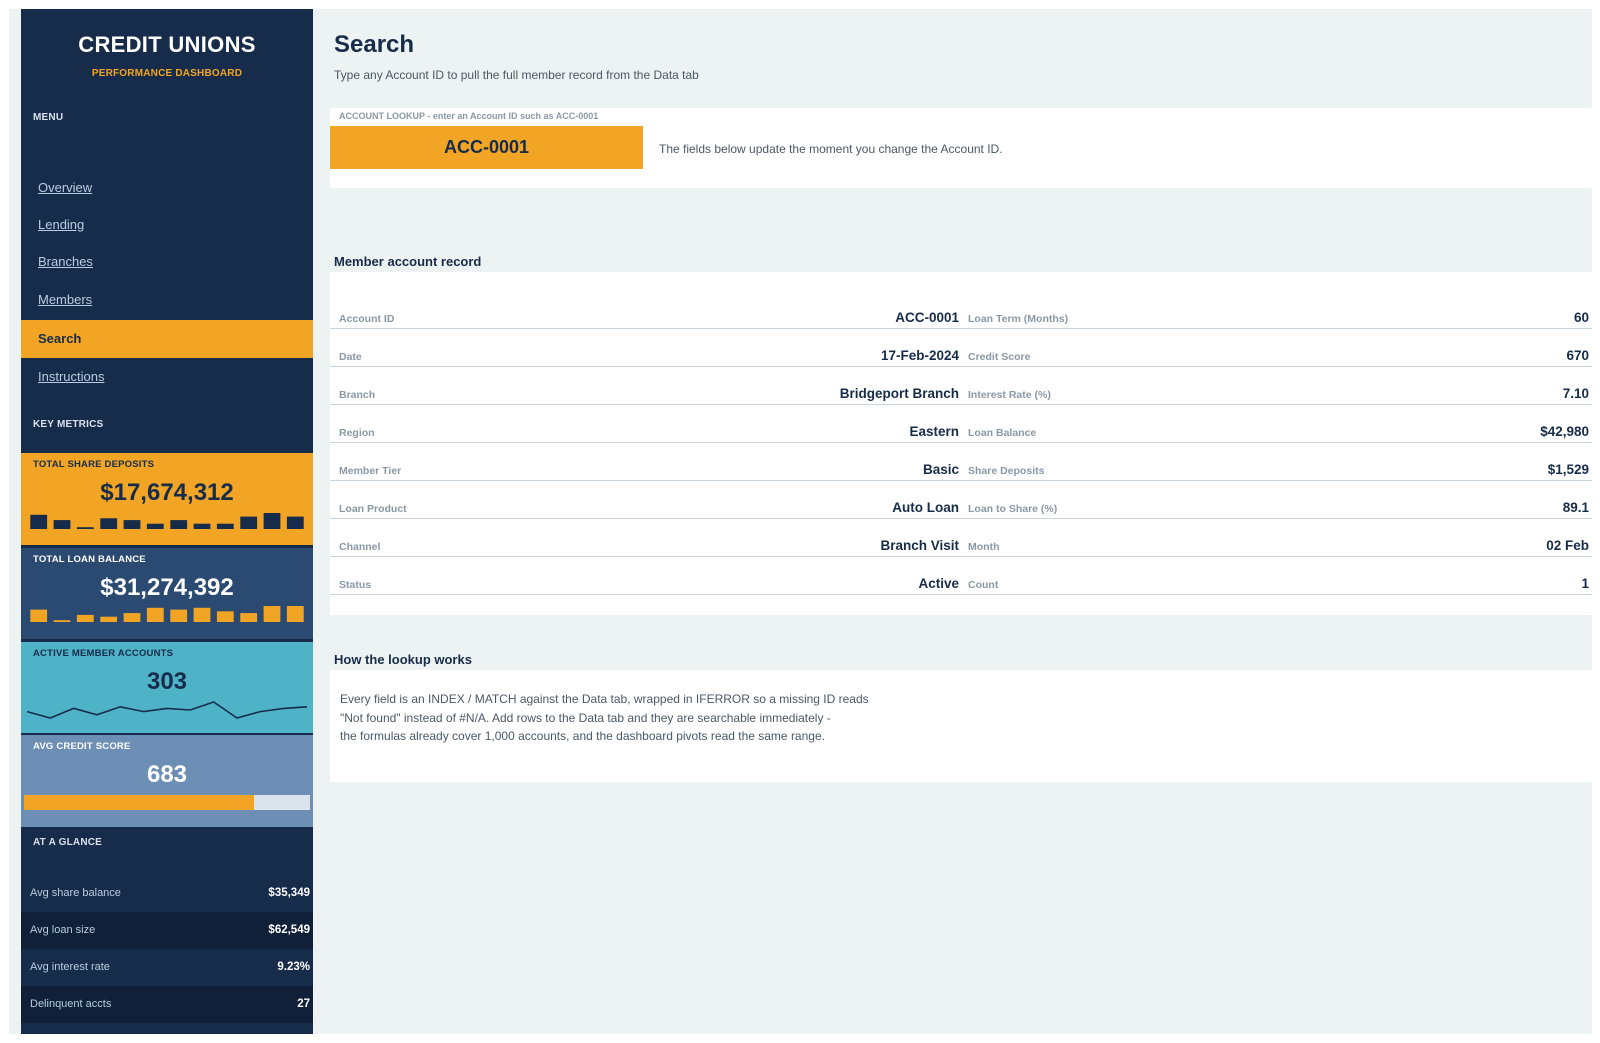 The height and width of the screenshot is (1043, 1600). What do you see at coordinates (644, 386) in the screenshot?
I see `record-row-branch: Branch Bridgeport Branch` at bounding box center [644, 386].